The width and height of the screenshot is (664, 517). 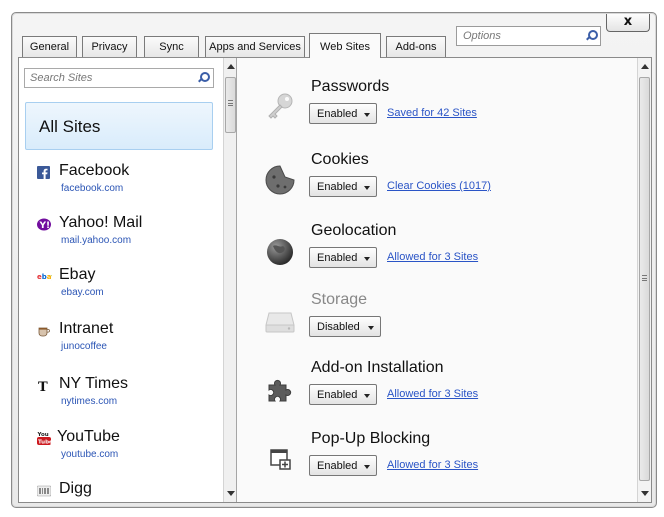 I want to click on hard-drive-icon, so click(x=280, y=320).